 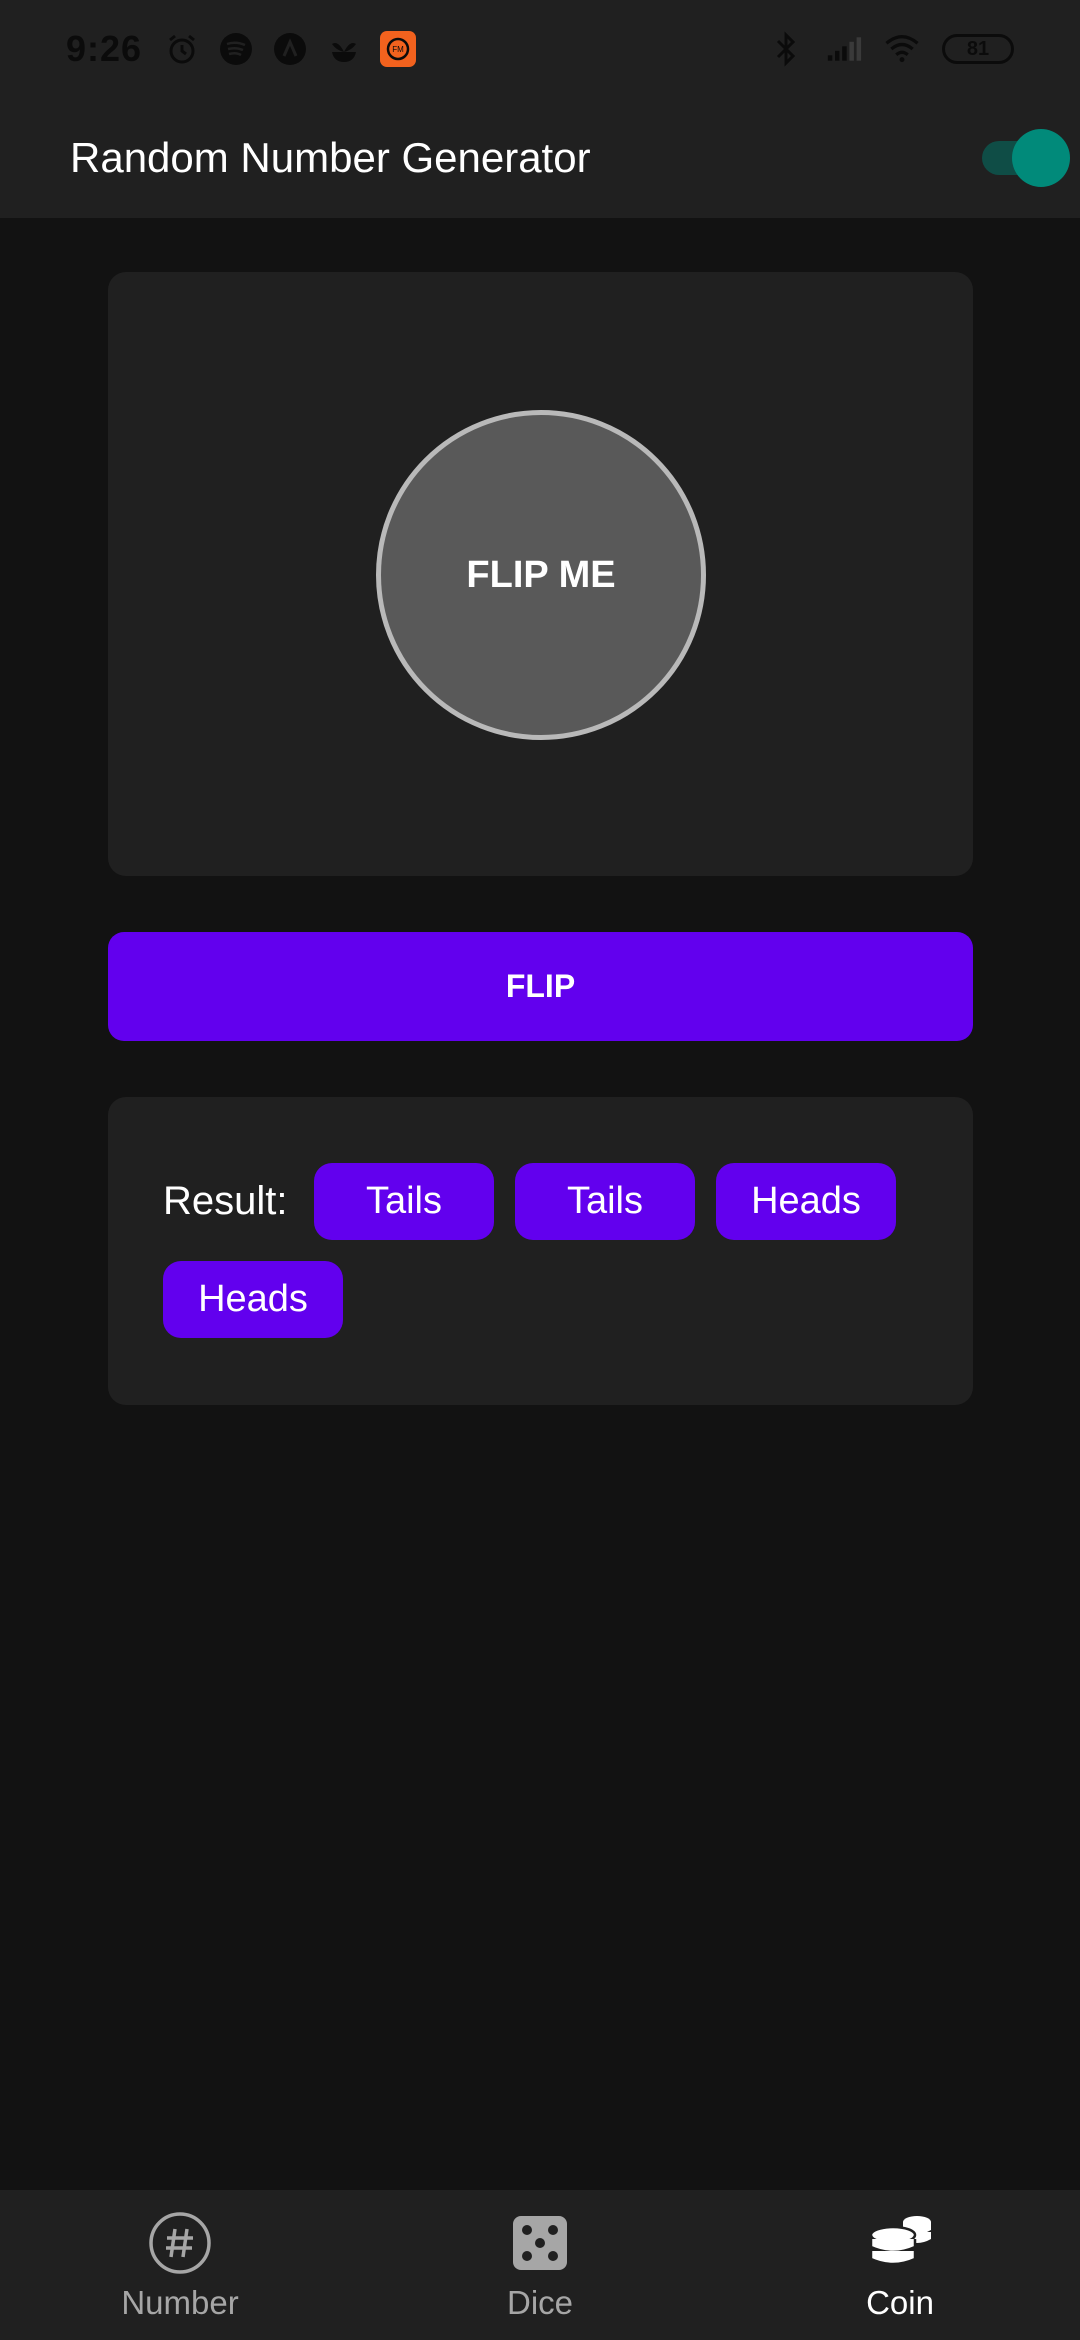 I want to click on app-bar: Random Number Generator, so click(x=540, y=158).